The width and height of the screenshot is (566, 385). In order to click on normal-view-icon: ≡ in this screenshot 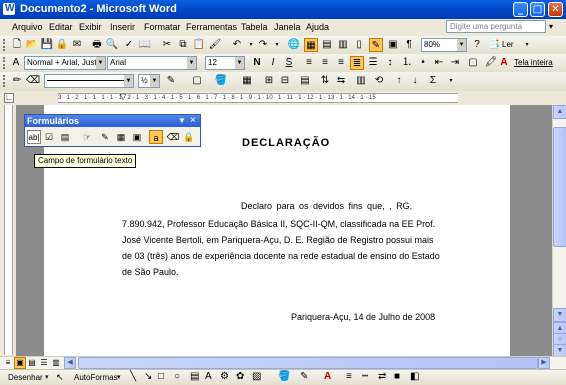, I will do `click(8, 363)`.